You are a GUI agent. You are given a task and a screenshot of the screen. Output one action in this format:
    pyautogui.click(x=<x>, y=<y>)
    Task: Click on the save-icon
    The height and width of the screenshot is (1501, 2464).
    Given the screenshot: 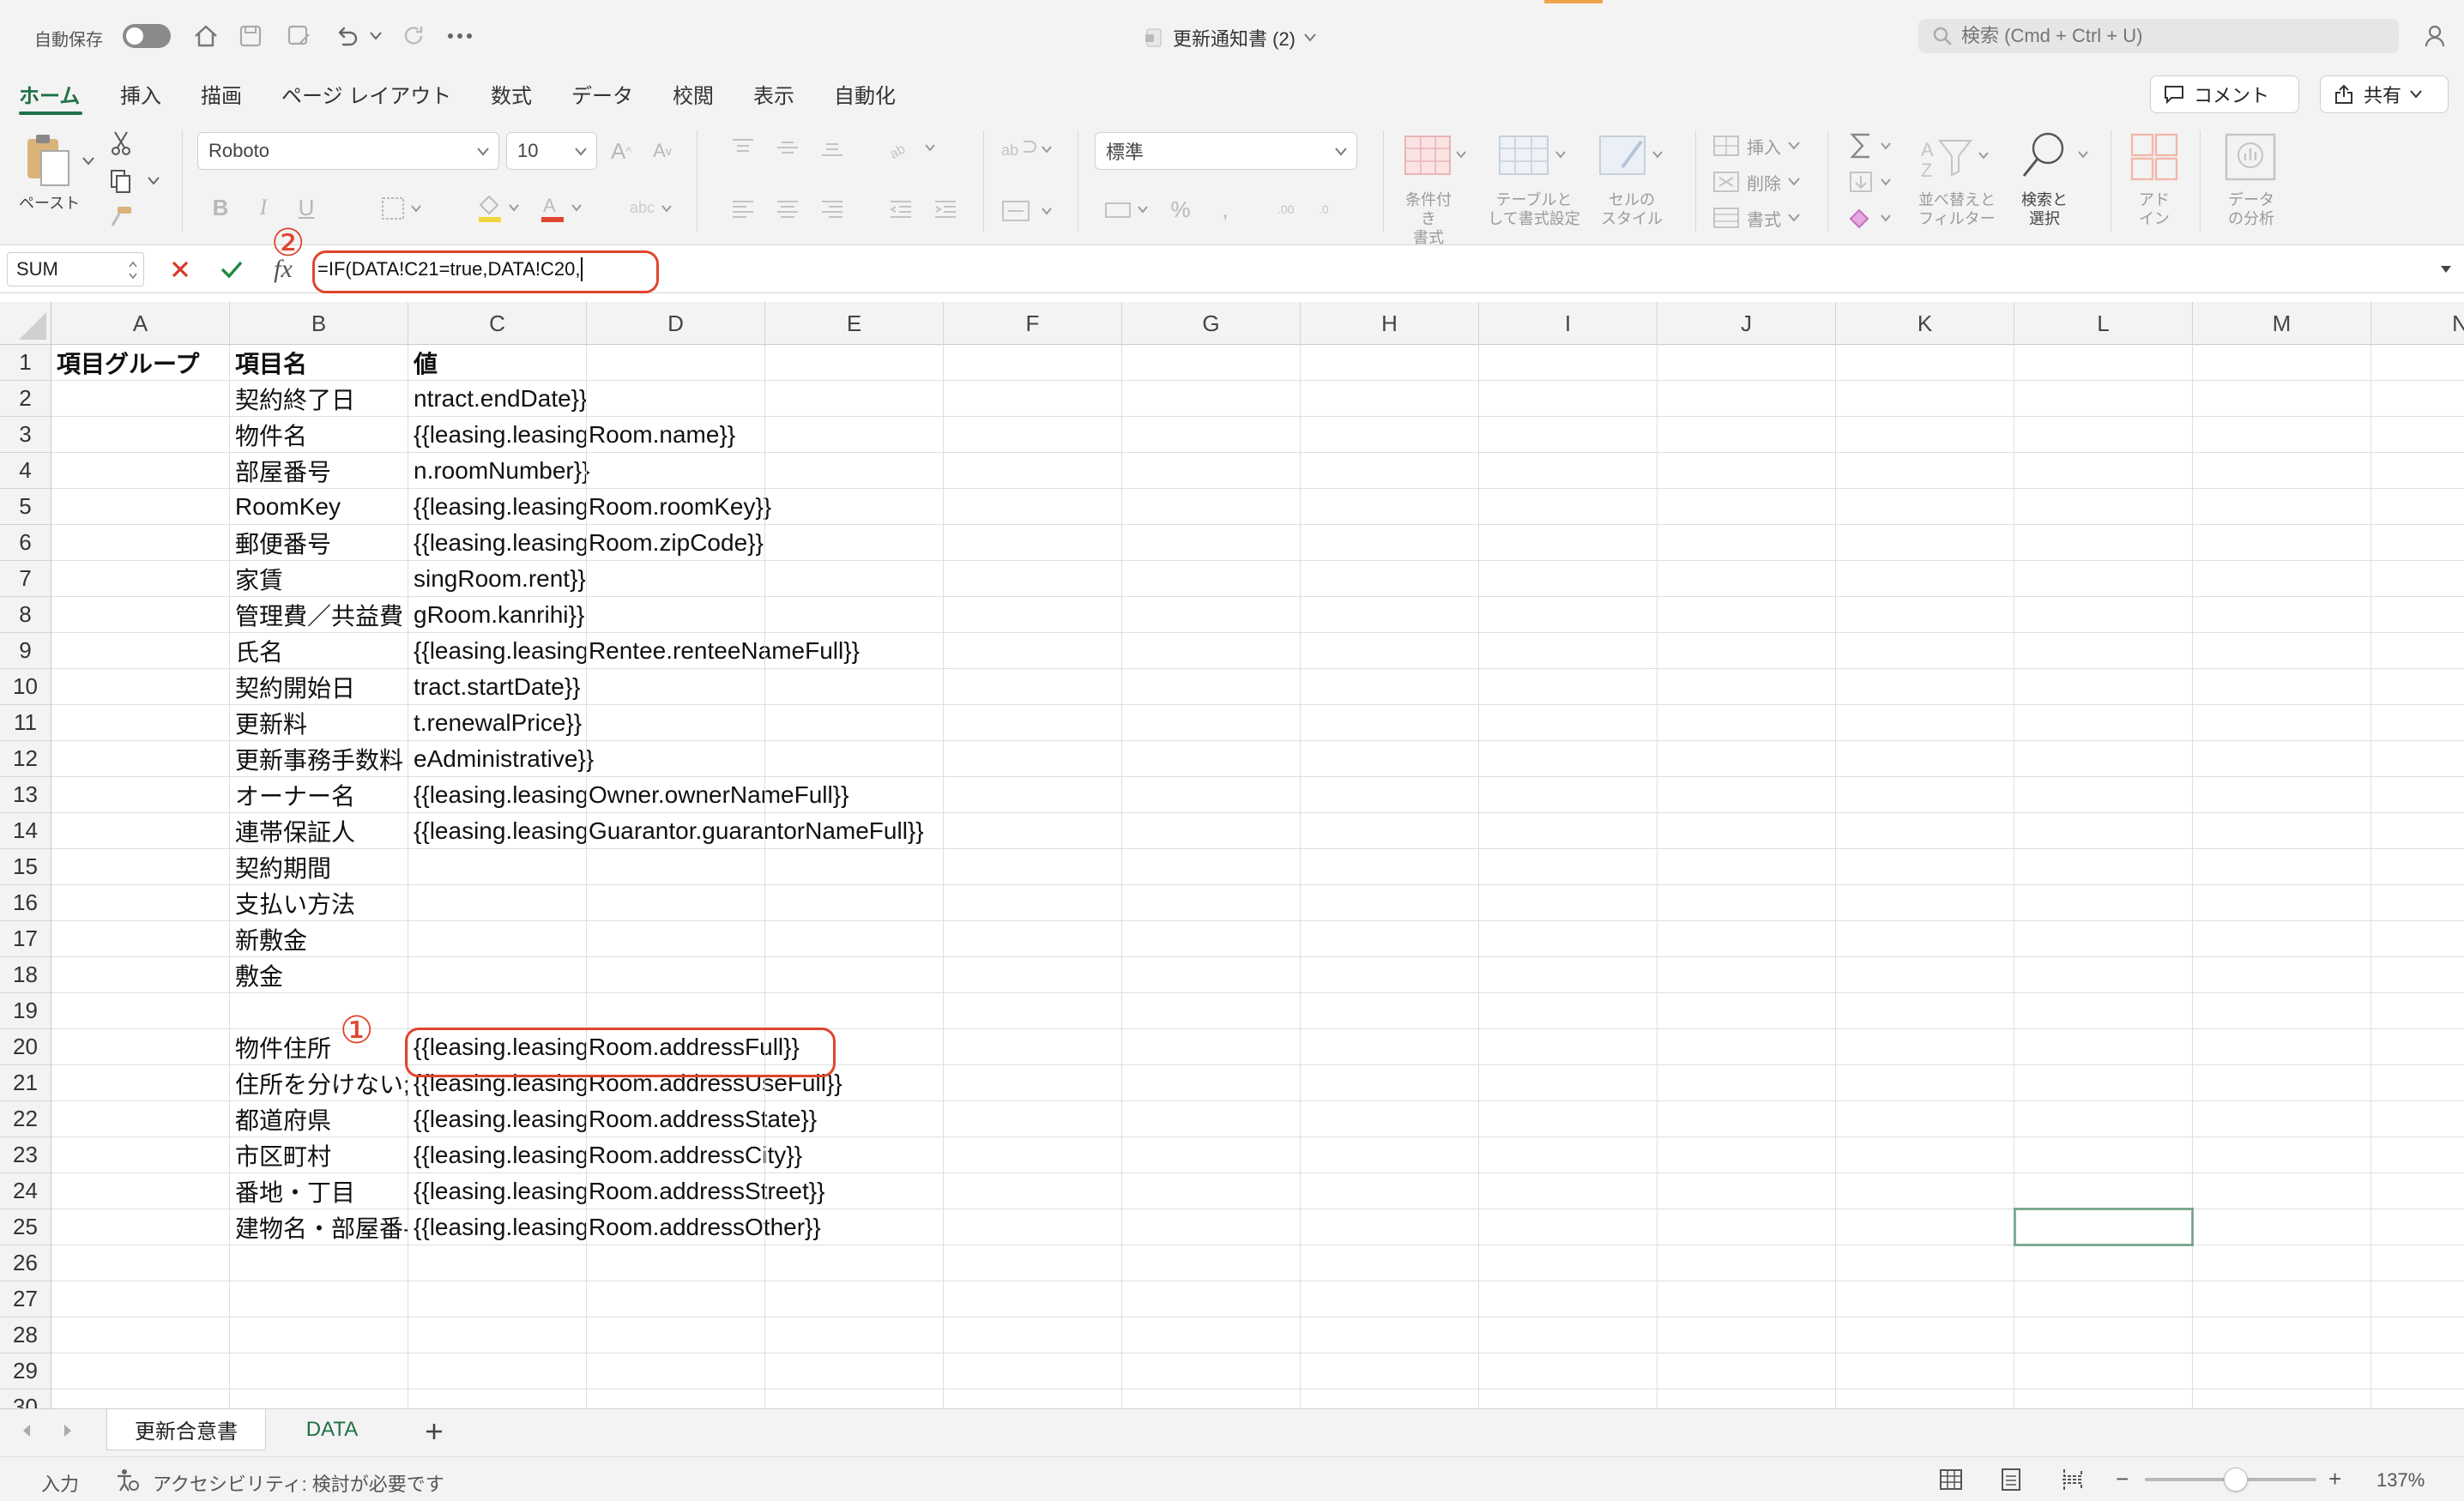 What is the action you would take?
    pyautogui.click(x=250, y=36)
    